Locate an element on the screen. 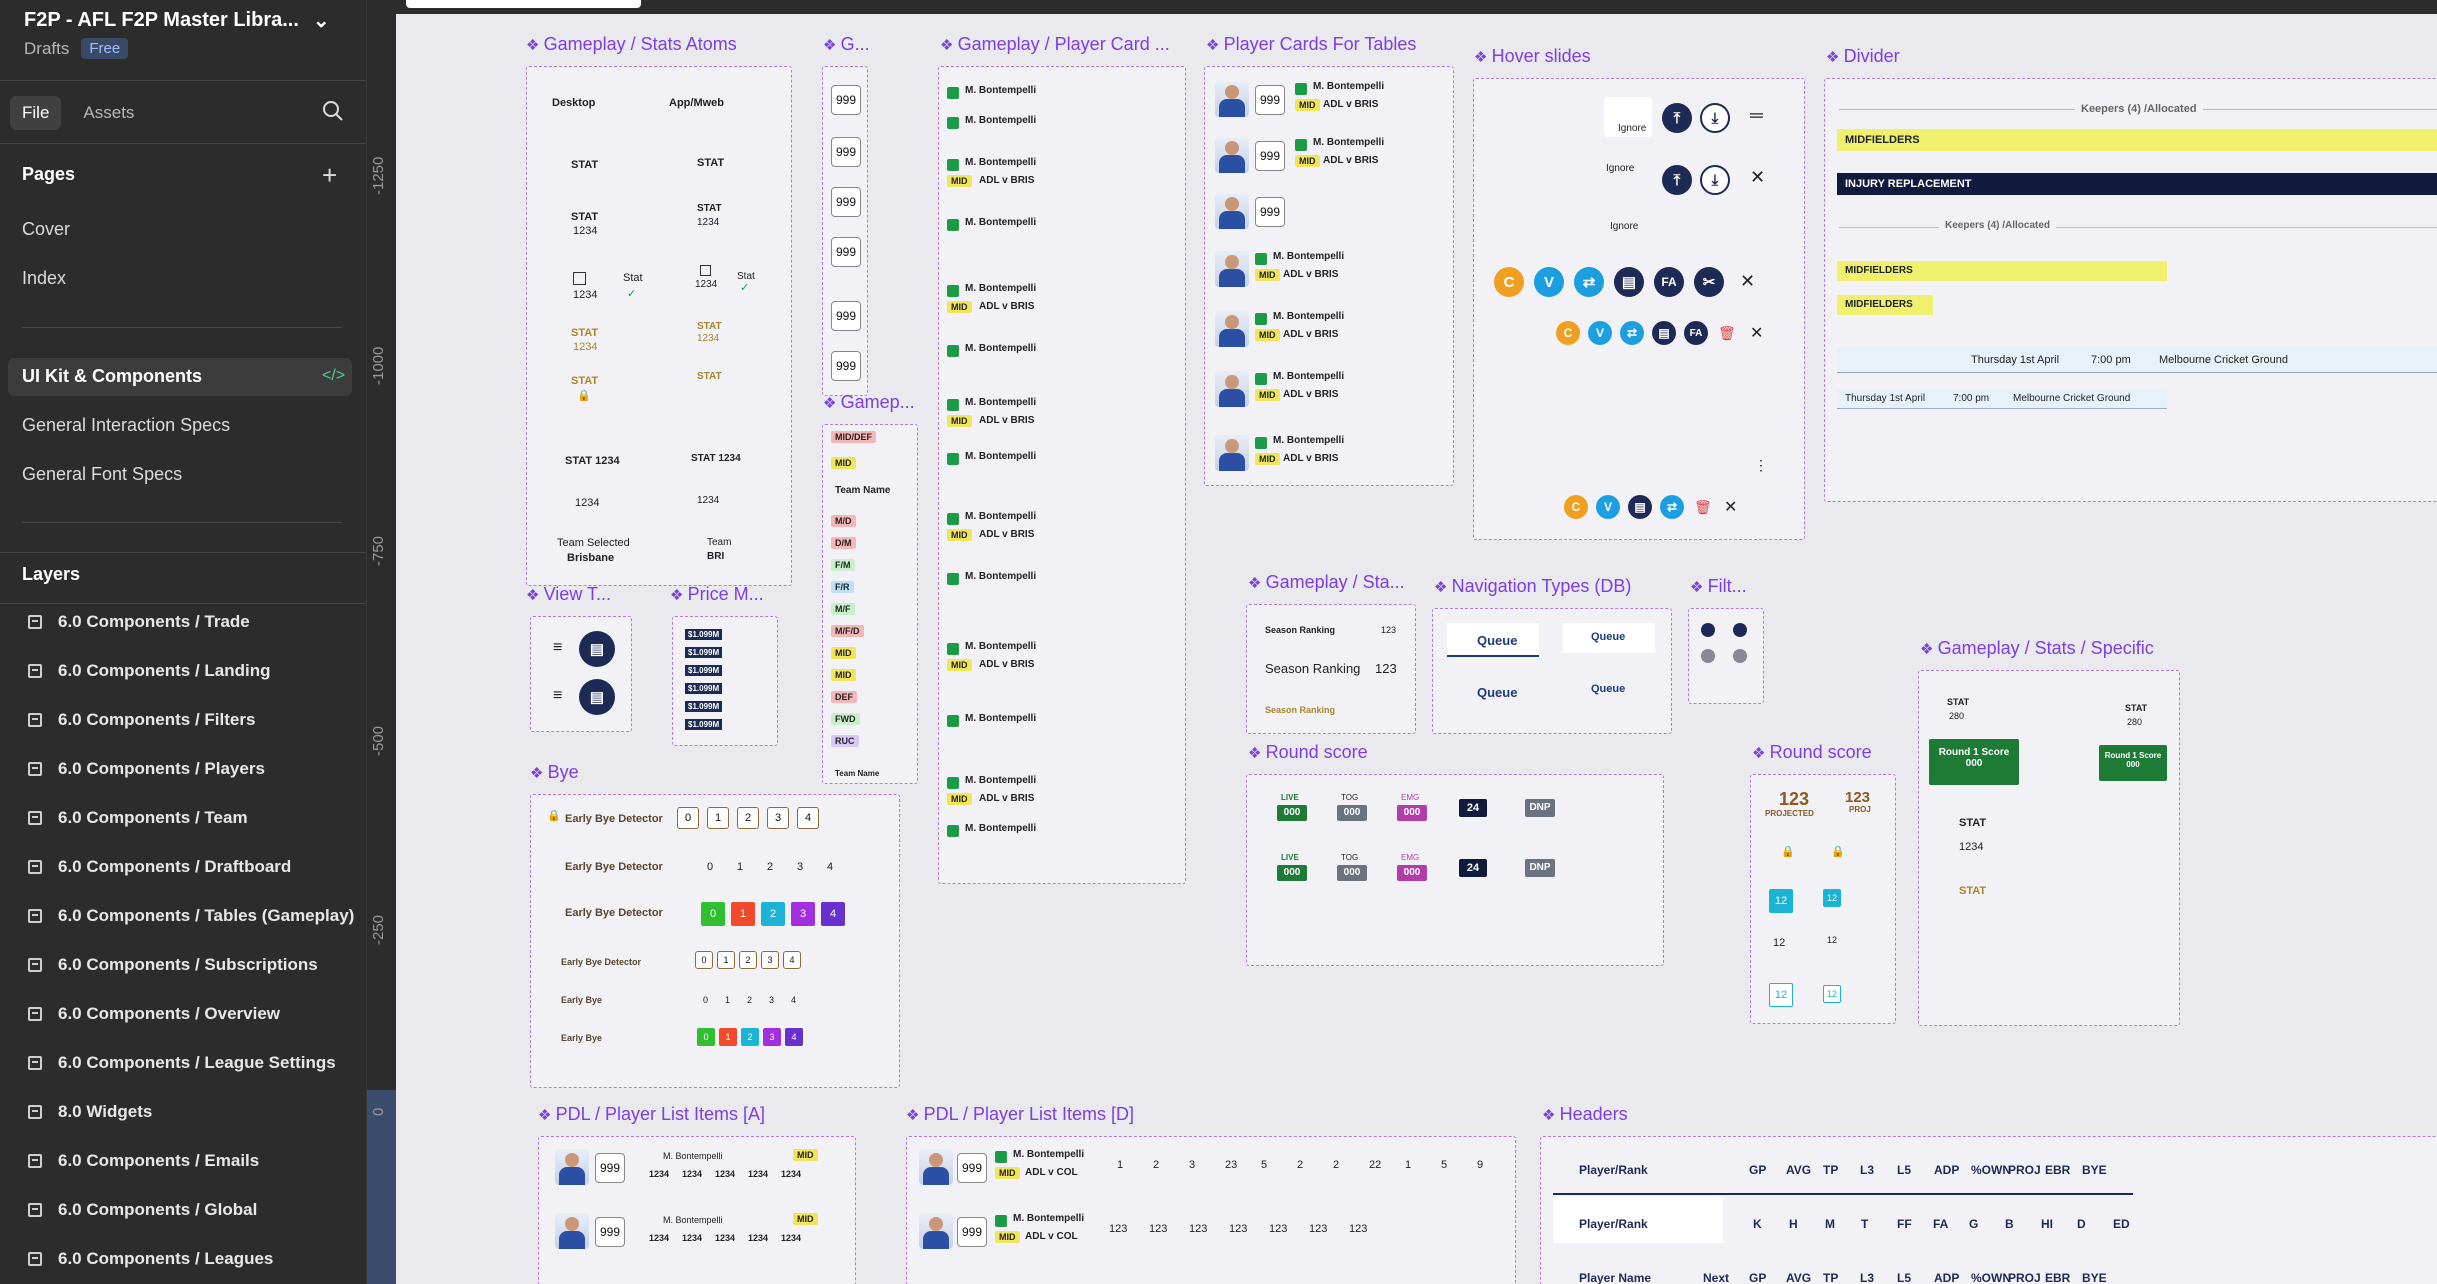  header-column: K is located at coordinates (1757, 1224).